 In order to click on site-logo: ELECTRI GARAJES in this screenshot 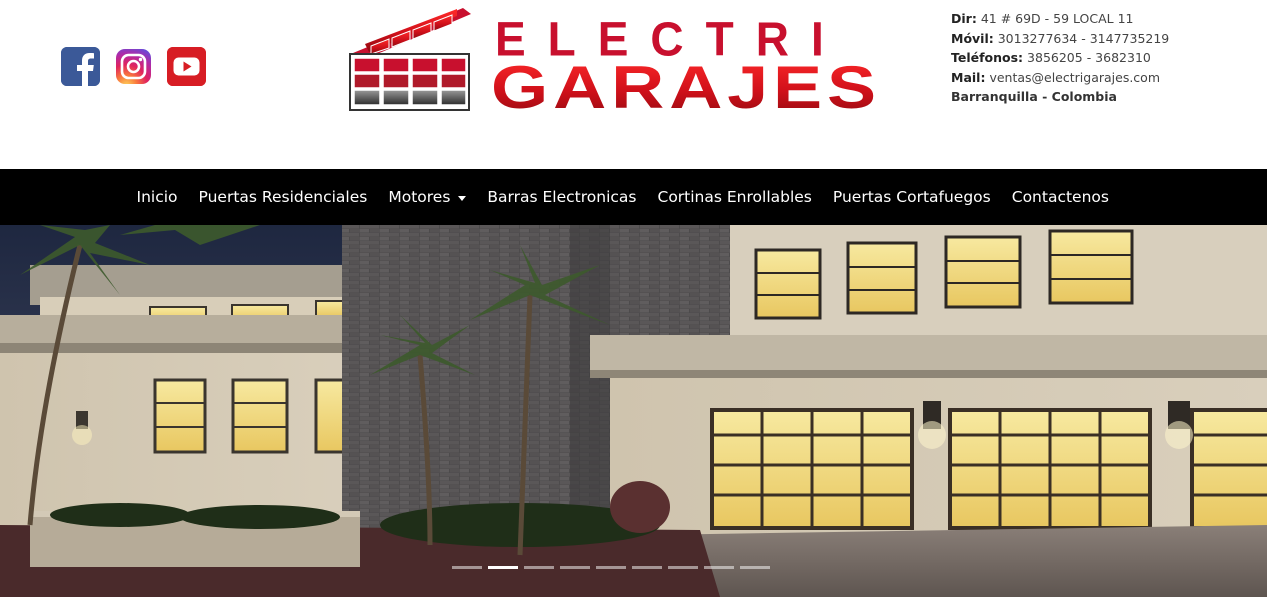, I will do `click(617, 60)`.